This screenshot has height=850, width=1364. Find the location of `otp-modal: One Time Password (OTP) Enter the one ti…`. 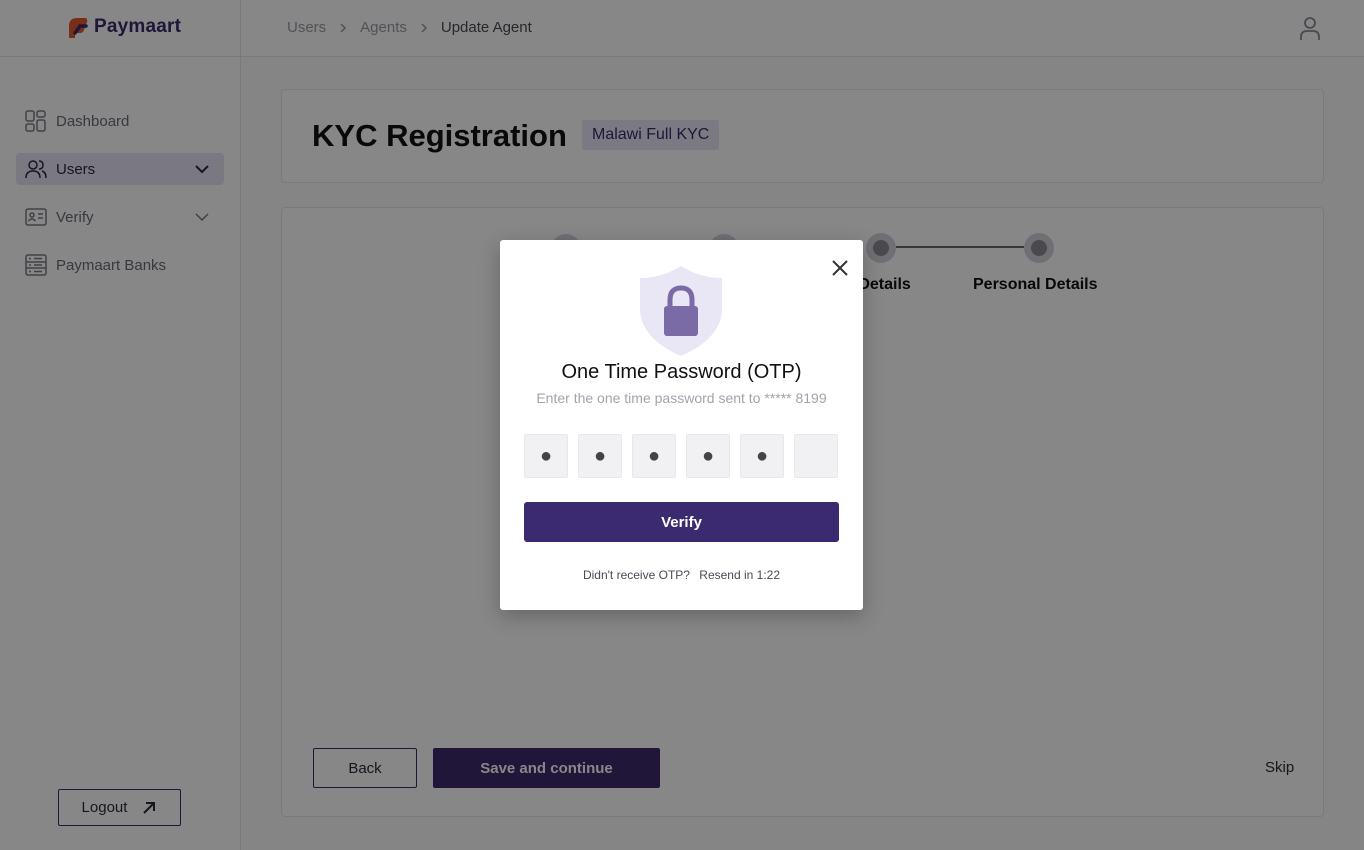

otp-modal: One Time Password (OTP) Enter the one ti… is located at coordinates (681, 425).